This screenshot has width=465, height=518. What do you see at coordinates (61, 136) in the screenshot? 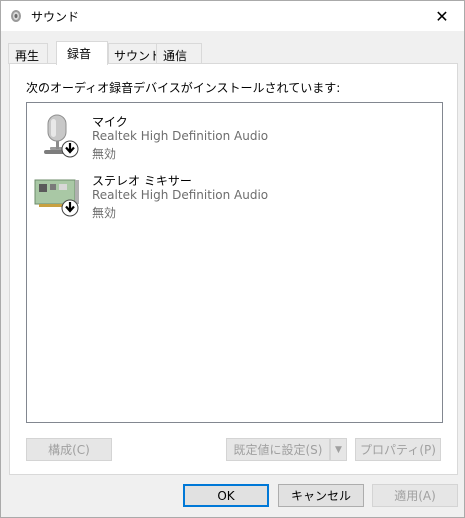
I see `microphone-icon` at bounding box center [61, 136].